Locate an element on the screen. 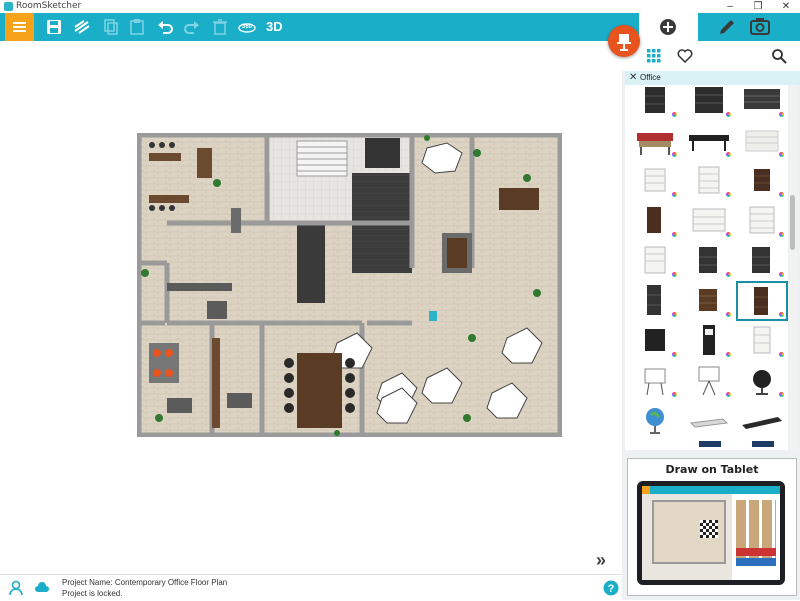 This screenshot has width=800, height=601. chair-icon is located at coordinates (624, 42).